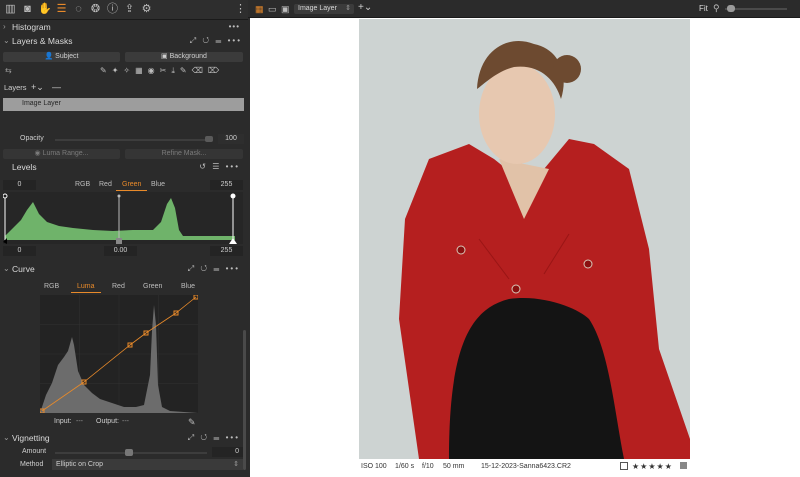  What do you see at coordinates (107, 421) in the screenshot?
I see `curve-output-label: Output:` at bounding box center [107, 421].